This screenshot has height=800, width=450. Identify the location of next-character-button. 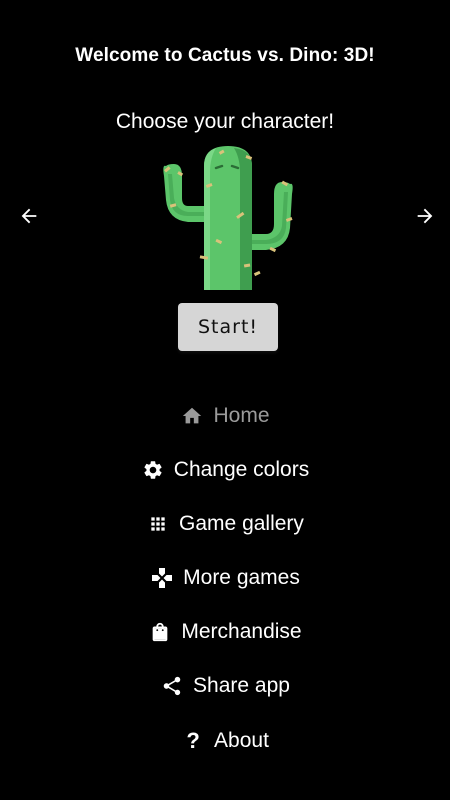
(425, 216).